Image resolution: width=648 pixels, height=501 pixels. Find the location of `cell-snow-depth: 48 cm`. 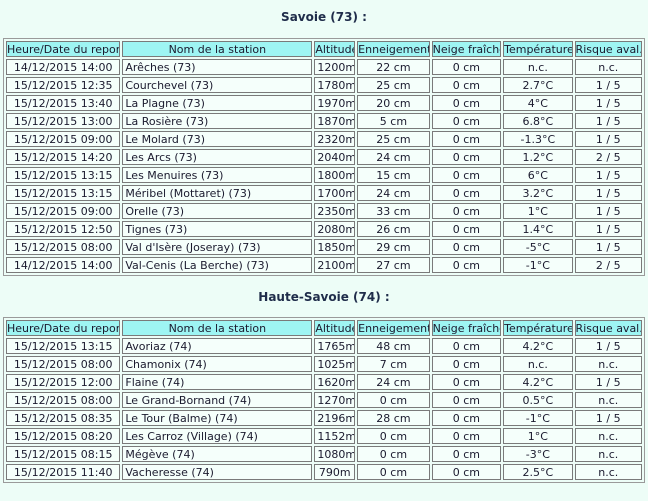

cell-snow-depth: 48 cm is located at coordinates (393, 346).